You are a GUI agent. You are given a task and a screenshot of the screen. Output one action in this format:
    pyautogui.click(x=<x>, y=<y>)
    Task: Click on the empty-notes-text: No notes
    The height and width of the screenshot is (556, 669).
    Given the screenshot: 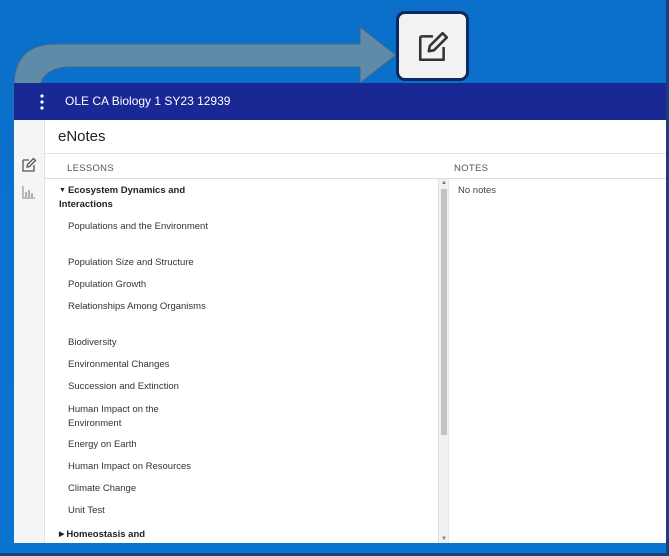 What is the action you would take?
    pyautogui.click(x=477, y=190)
    